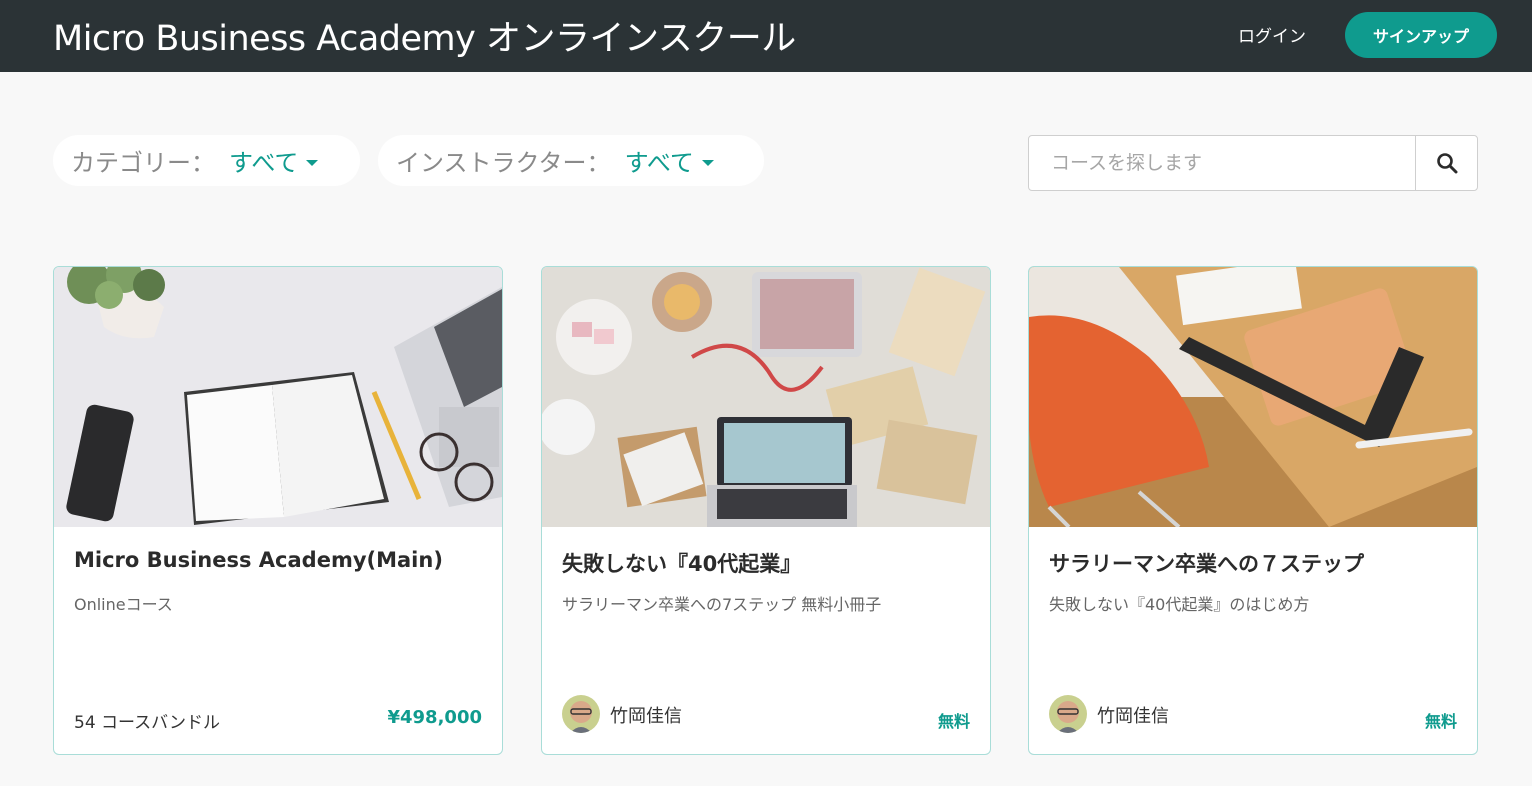 The height and width of the screenshot is (786, 1532). I want to click on login-link: ログイン, so click(1272, 34).